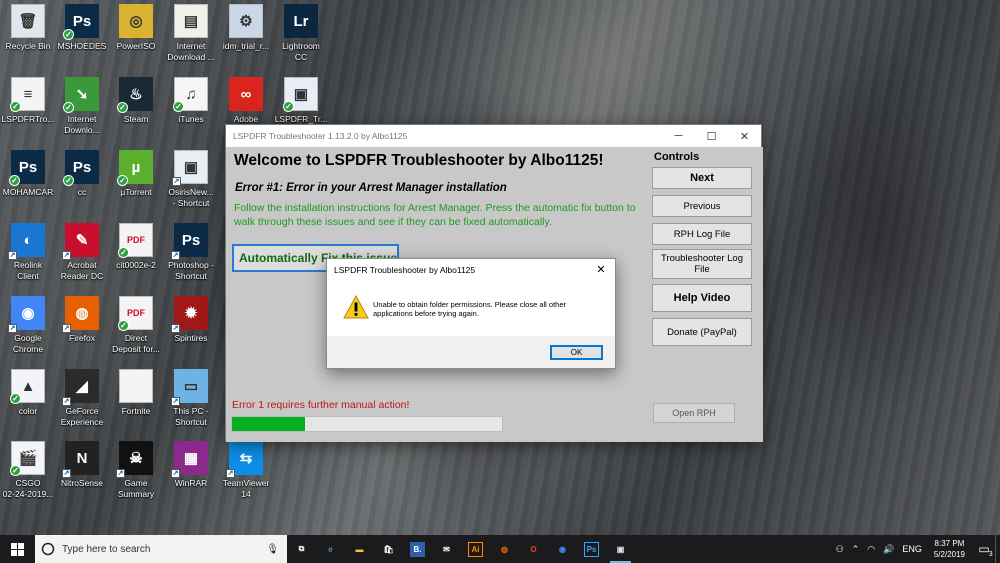 This screenshot has width=1000, height=563. Describe the element at coordinates (533, 549) in the screenshot. I see `taskbar-app-office: O` at that location.